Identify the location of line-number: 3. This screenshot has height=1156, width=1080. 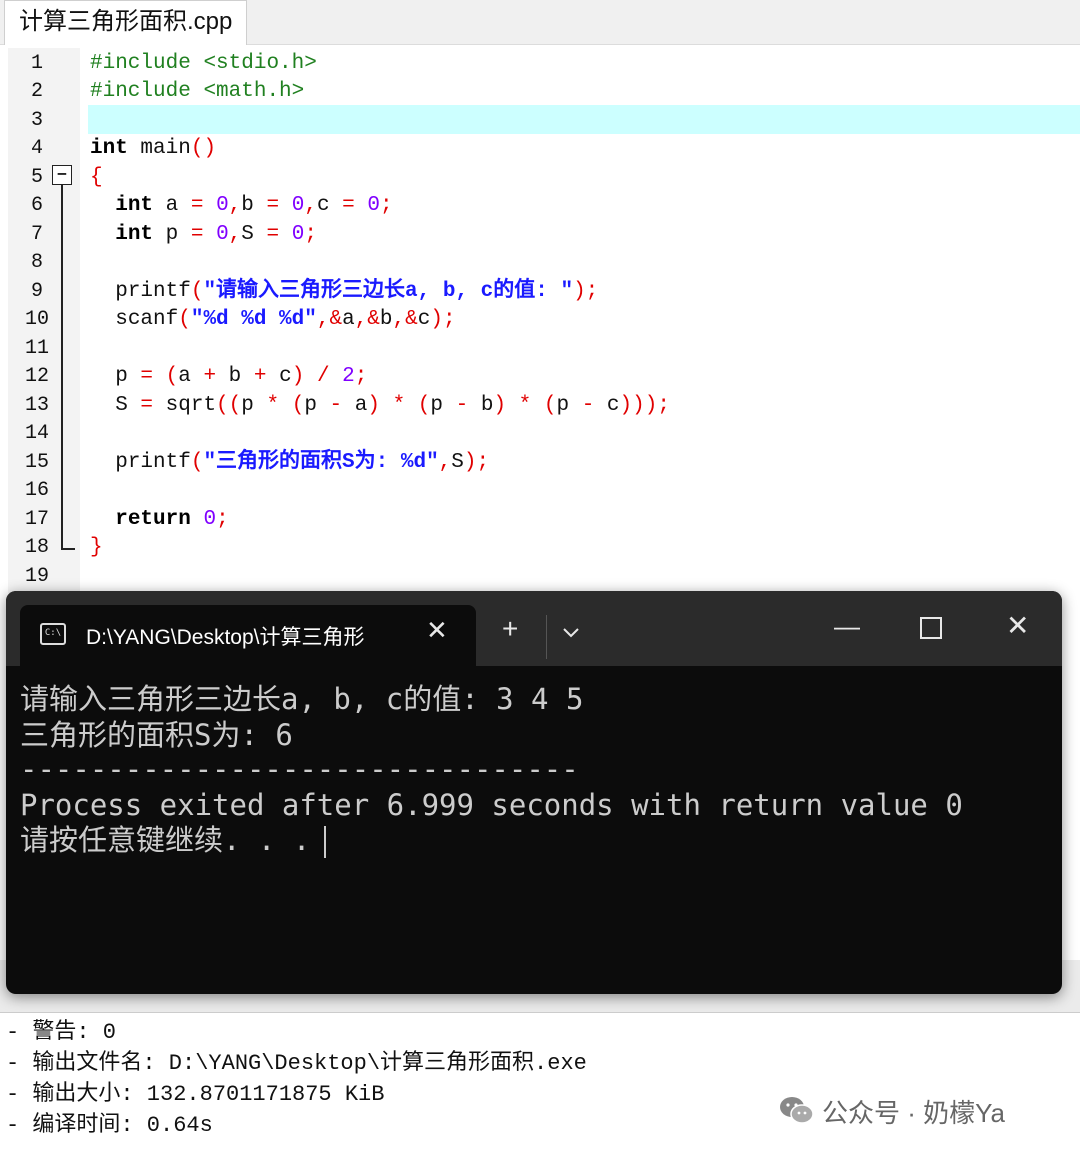
(36, 120).